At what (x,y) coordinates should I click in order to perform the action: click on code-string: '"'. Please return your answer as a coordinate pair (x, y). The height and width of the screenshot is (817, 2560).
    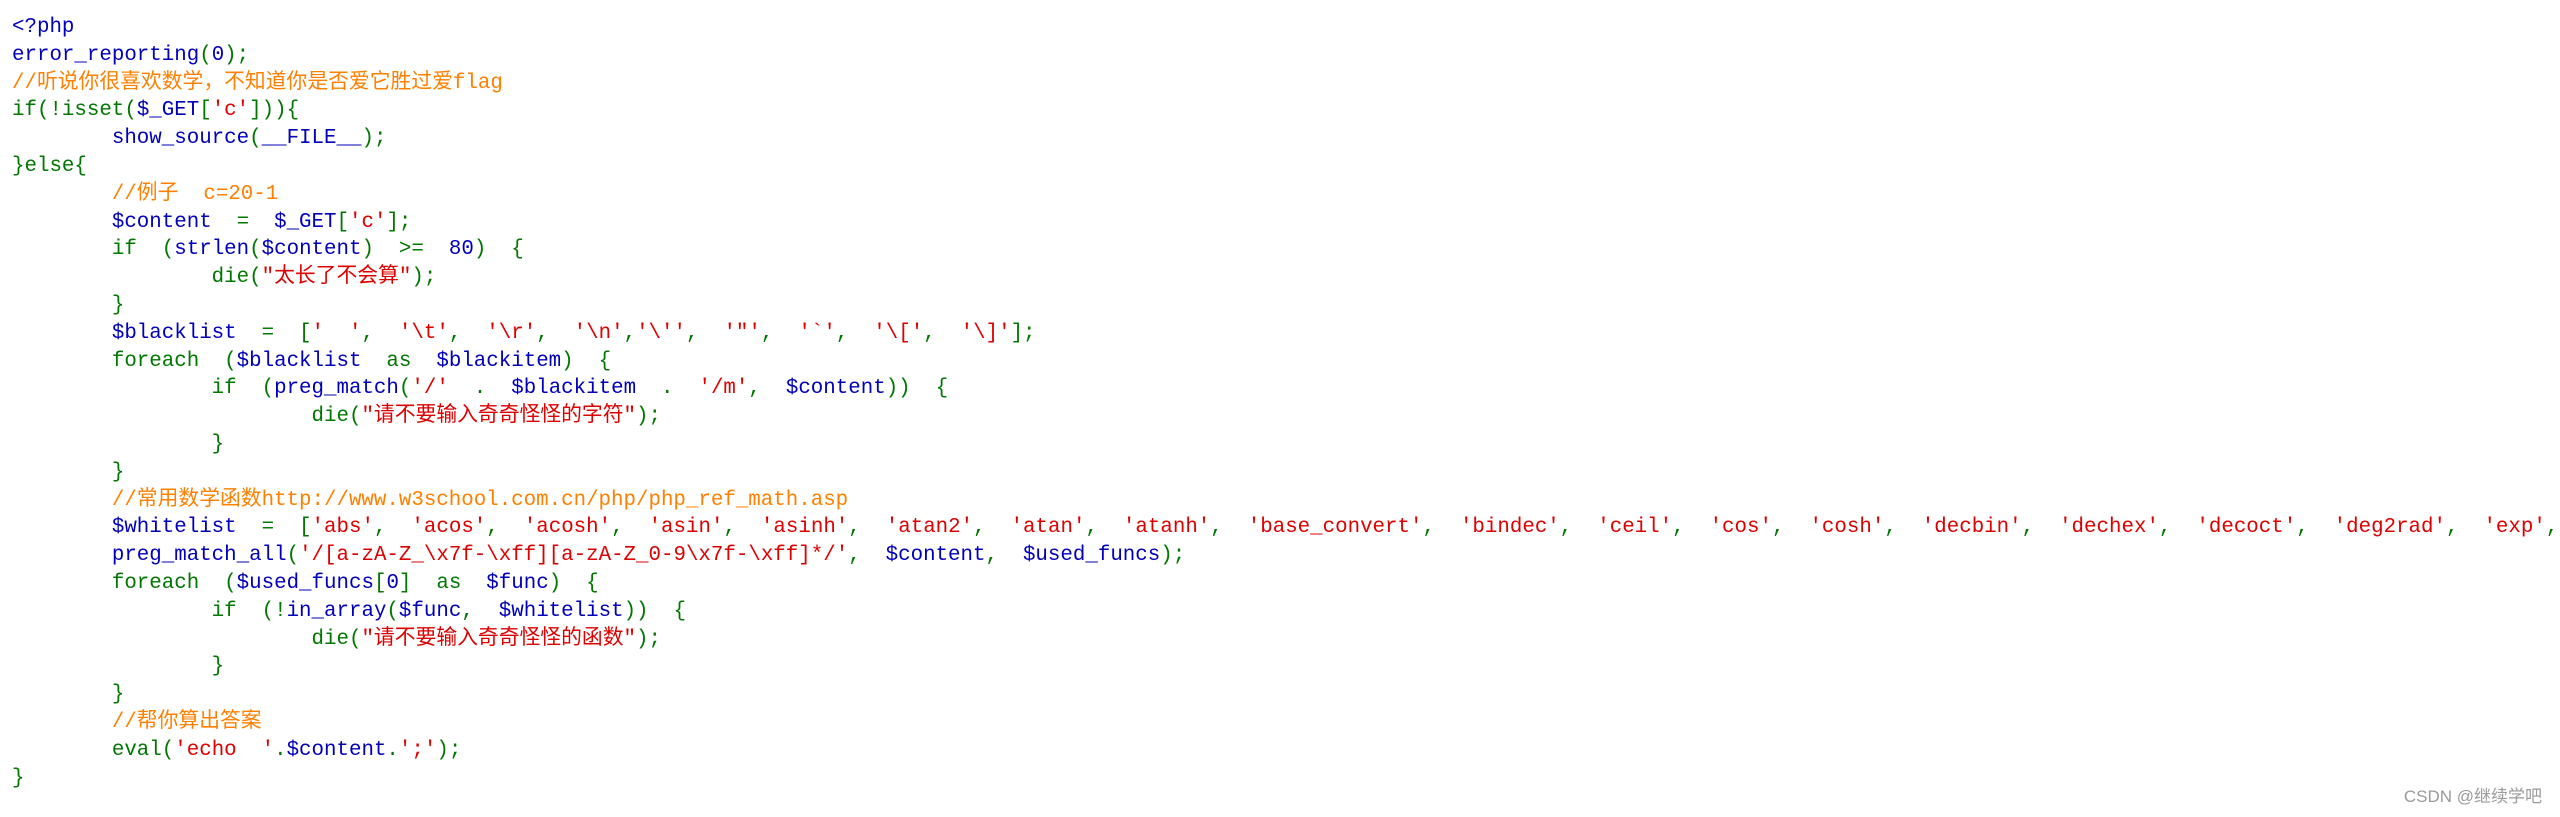
    Looking at the image, I should click on (742, 333).